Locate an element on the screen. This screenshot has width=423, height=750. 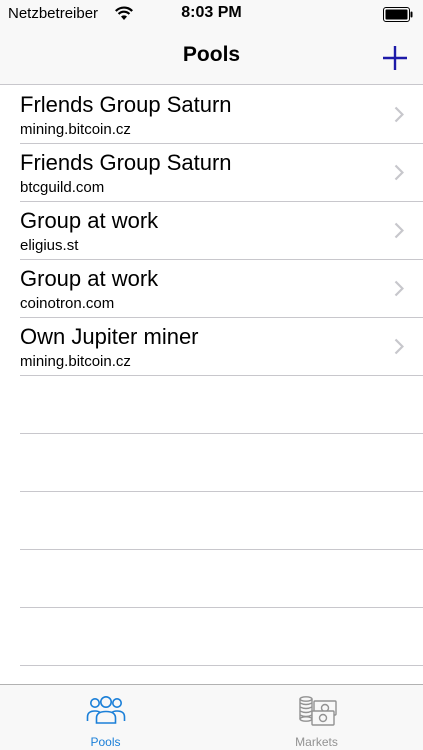
navigation-bar: Pools is located at coordinates (211, 57).